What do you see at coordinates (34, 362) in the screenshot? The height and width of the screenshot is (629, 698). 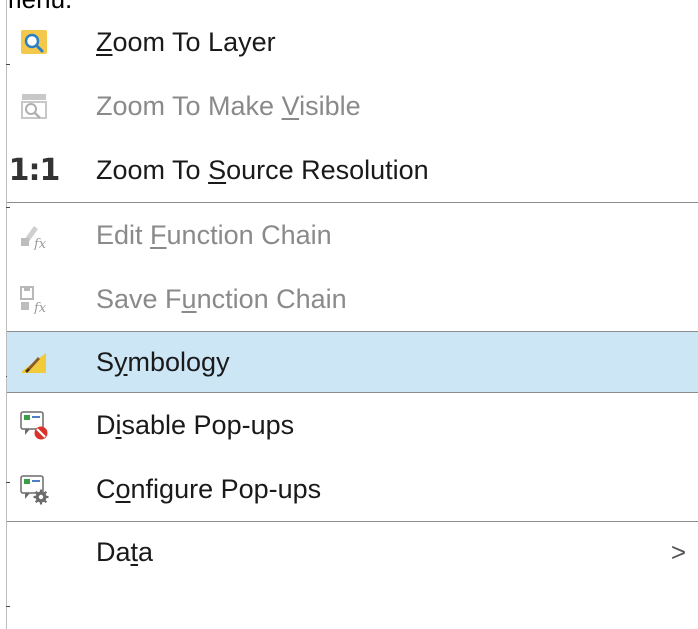 I see `symbology-brush-icon` at bounding box center [34, 362].